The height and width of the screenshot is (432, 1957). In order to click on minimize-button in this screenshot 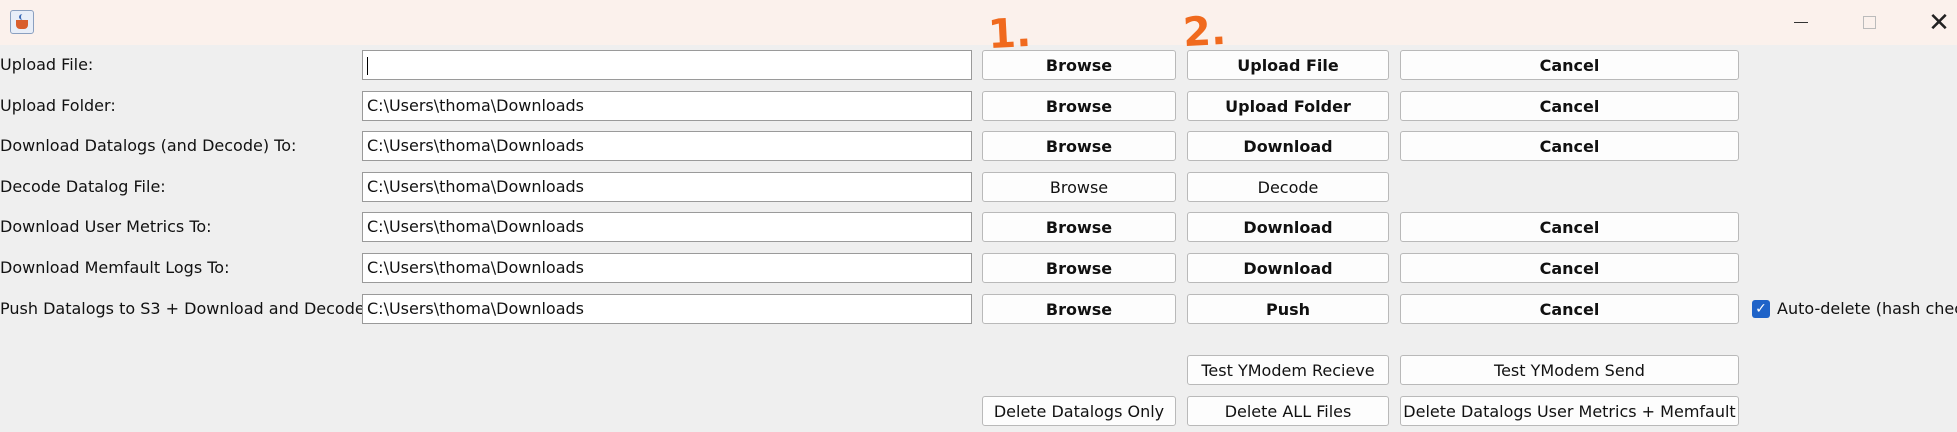, I will do `click(1801, 22)`.